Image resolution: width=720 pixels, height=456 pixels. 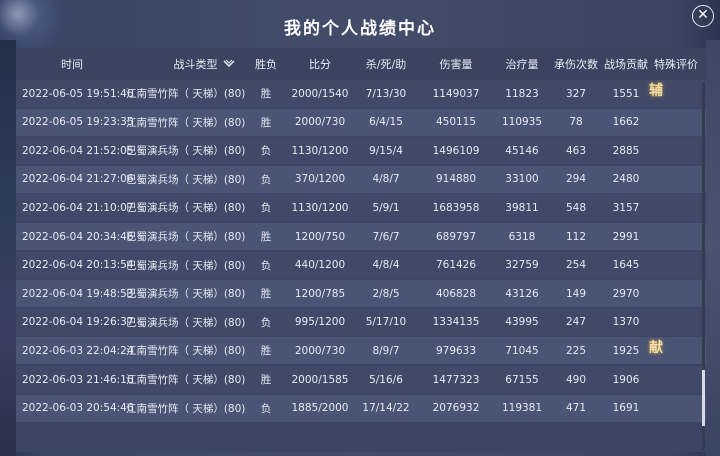 I want to click on cell-score: 440/1200, so click(x=320, y=265).